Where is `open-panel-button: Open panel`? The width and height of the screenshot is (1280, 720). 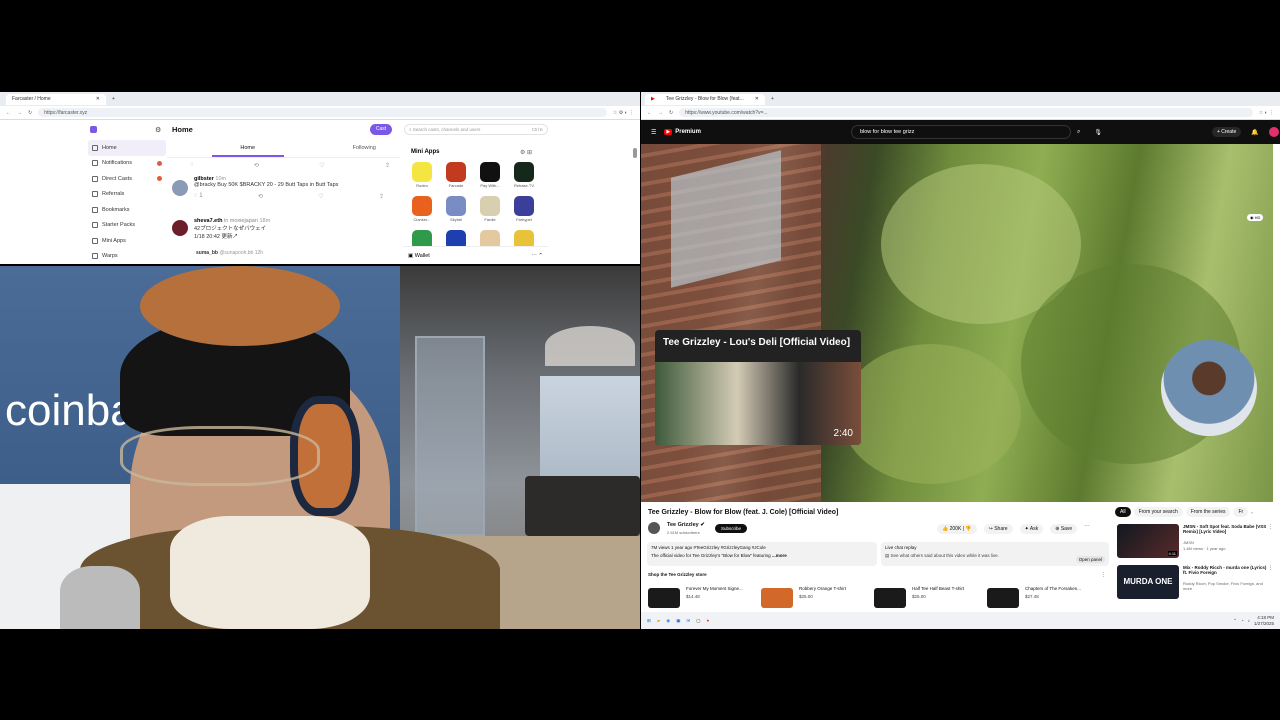 open-panel-button: Open panel is located at coordinates (1090, 559).